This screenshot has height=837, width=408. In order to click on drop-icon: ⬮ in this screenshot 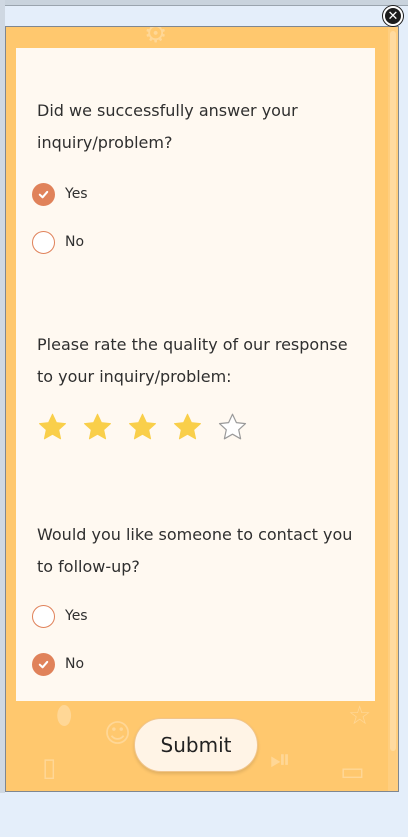, I will do `click(64, 716)`.